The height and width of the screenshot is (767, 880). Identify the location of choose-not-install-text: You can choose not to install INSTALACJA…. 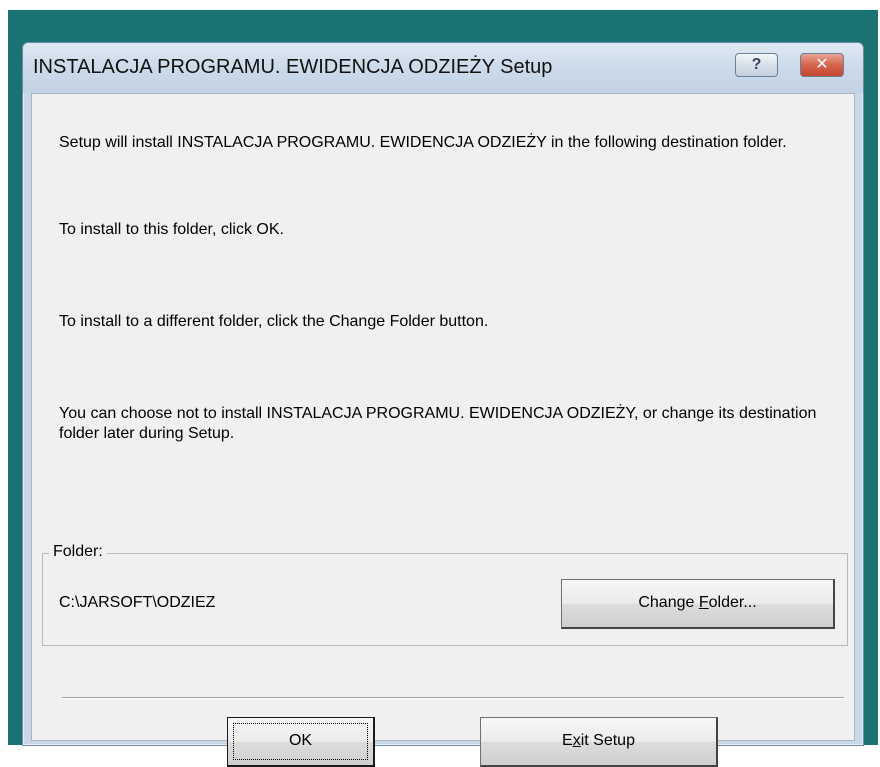
(438, 423).